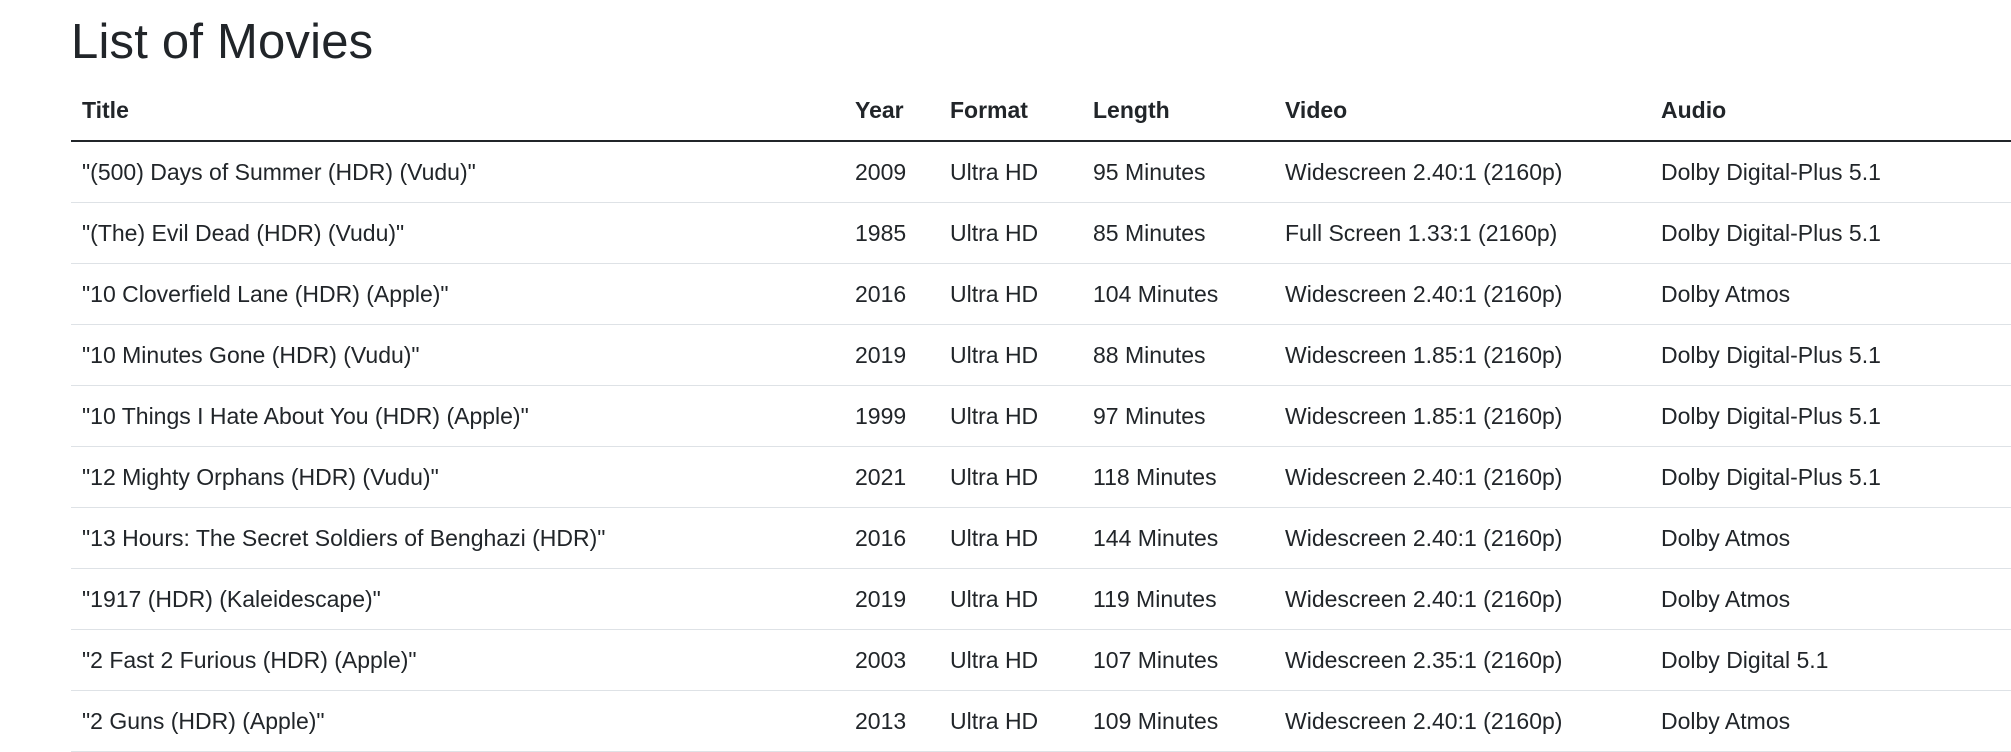 Image resolution: width=2011 pixels, height=752 pixels. Describe the element at coordinates (1462, 233) in the screenshot. I see `cell-video: Full Screen 1.33:1 (2160p)` at that location.